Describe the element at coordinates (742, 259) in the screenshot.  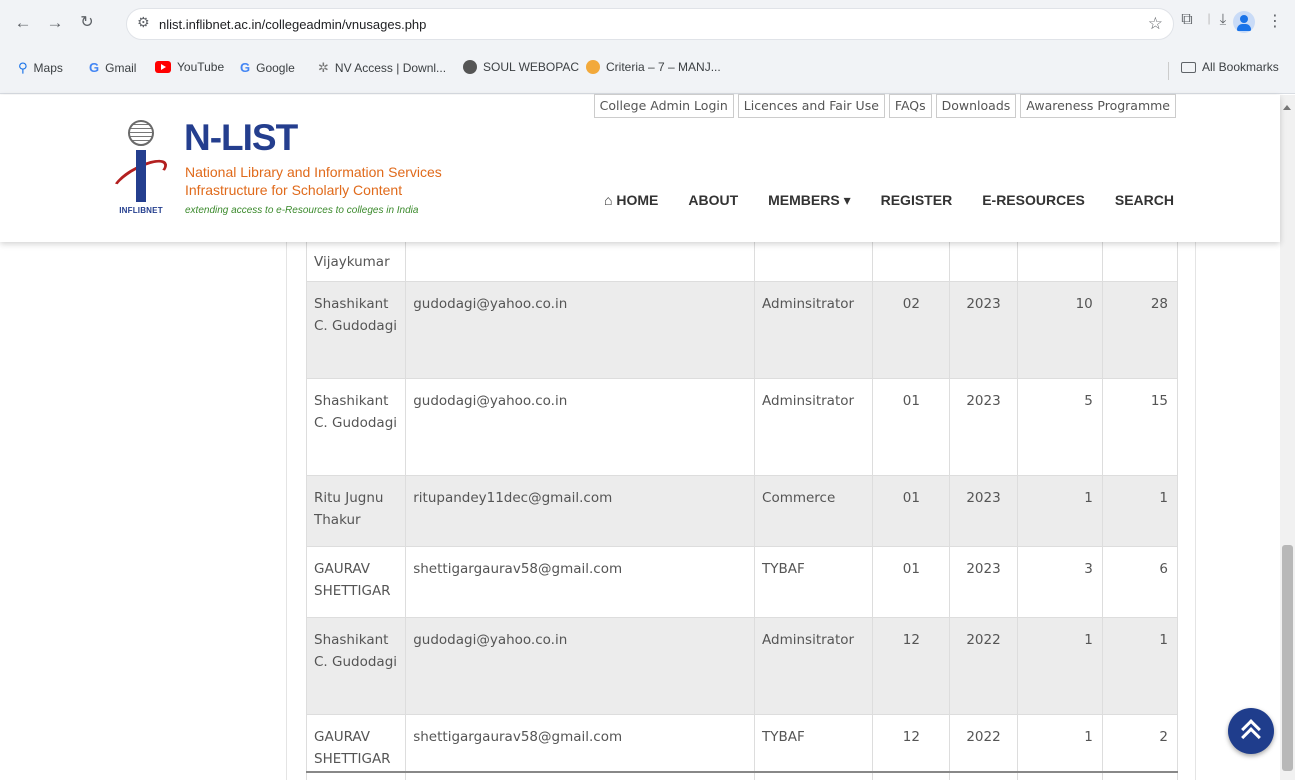
I see `table-row: Vijaykumar` at that location.